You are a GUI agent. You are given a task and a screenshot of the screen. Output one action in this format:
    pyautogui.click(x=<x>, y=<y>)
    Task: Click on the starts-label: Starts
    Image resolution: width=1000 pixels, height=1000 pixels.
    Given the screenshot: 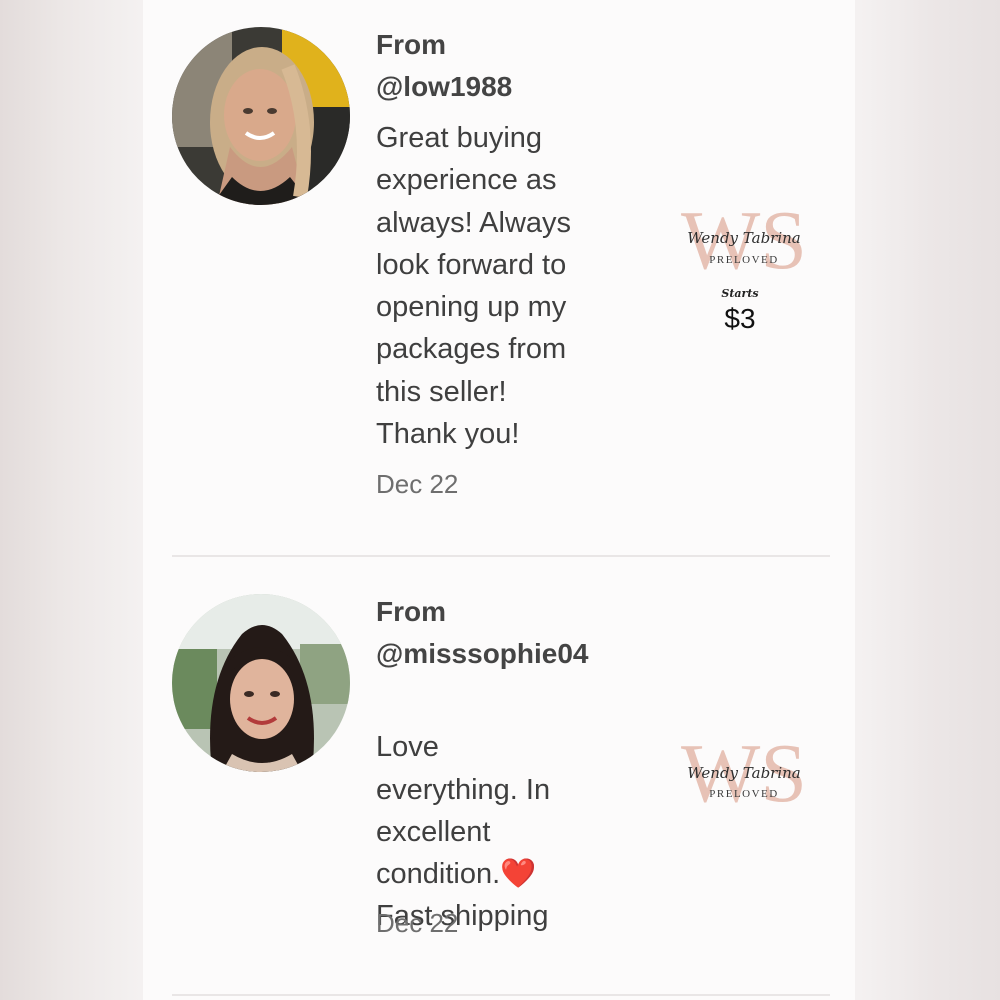 What is the action you would take?
    pyautogui.click(x=739, y=293)
    